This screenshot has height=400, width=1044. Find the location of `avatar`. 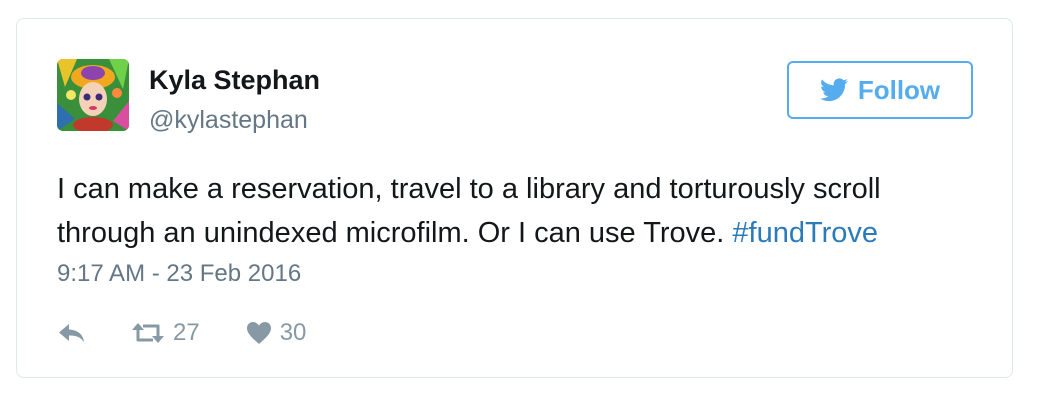

avatar is located at coordinates (93, 95).